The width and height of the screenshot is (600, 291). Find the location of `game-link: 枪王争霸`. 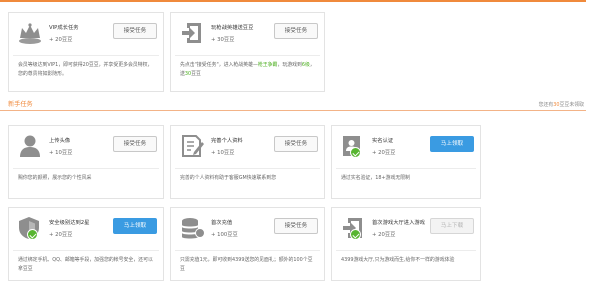

game-link: 枪王争霸 is located at coordinates (268, 65).